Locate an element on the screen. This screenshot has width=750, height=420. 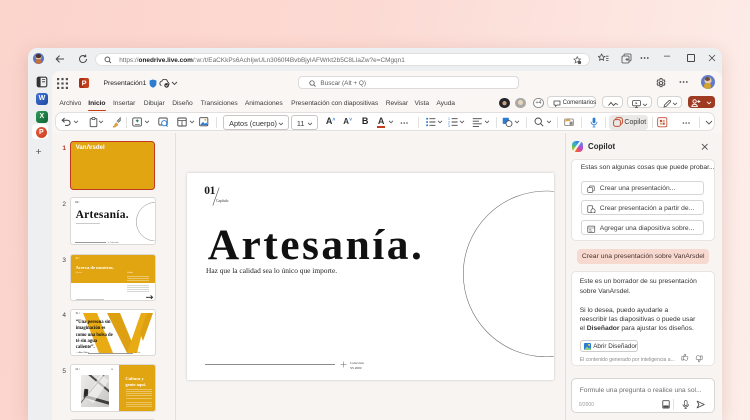
svg-text: 3 is located at coordinates (449, 125).